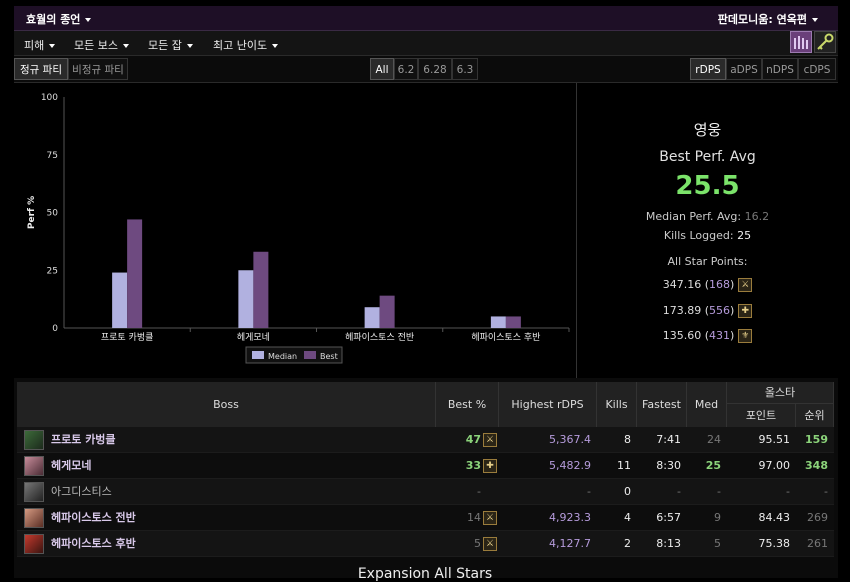 This screenshot has width=850, height=582. I want to click on table-row: 프로토 카벙클 47 ⚔ 5,367.4 8 7:41 24 95.51 159, so click(425, 440).